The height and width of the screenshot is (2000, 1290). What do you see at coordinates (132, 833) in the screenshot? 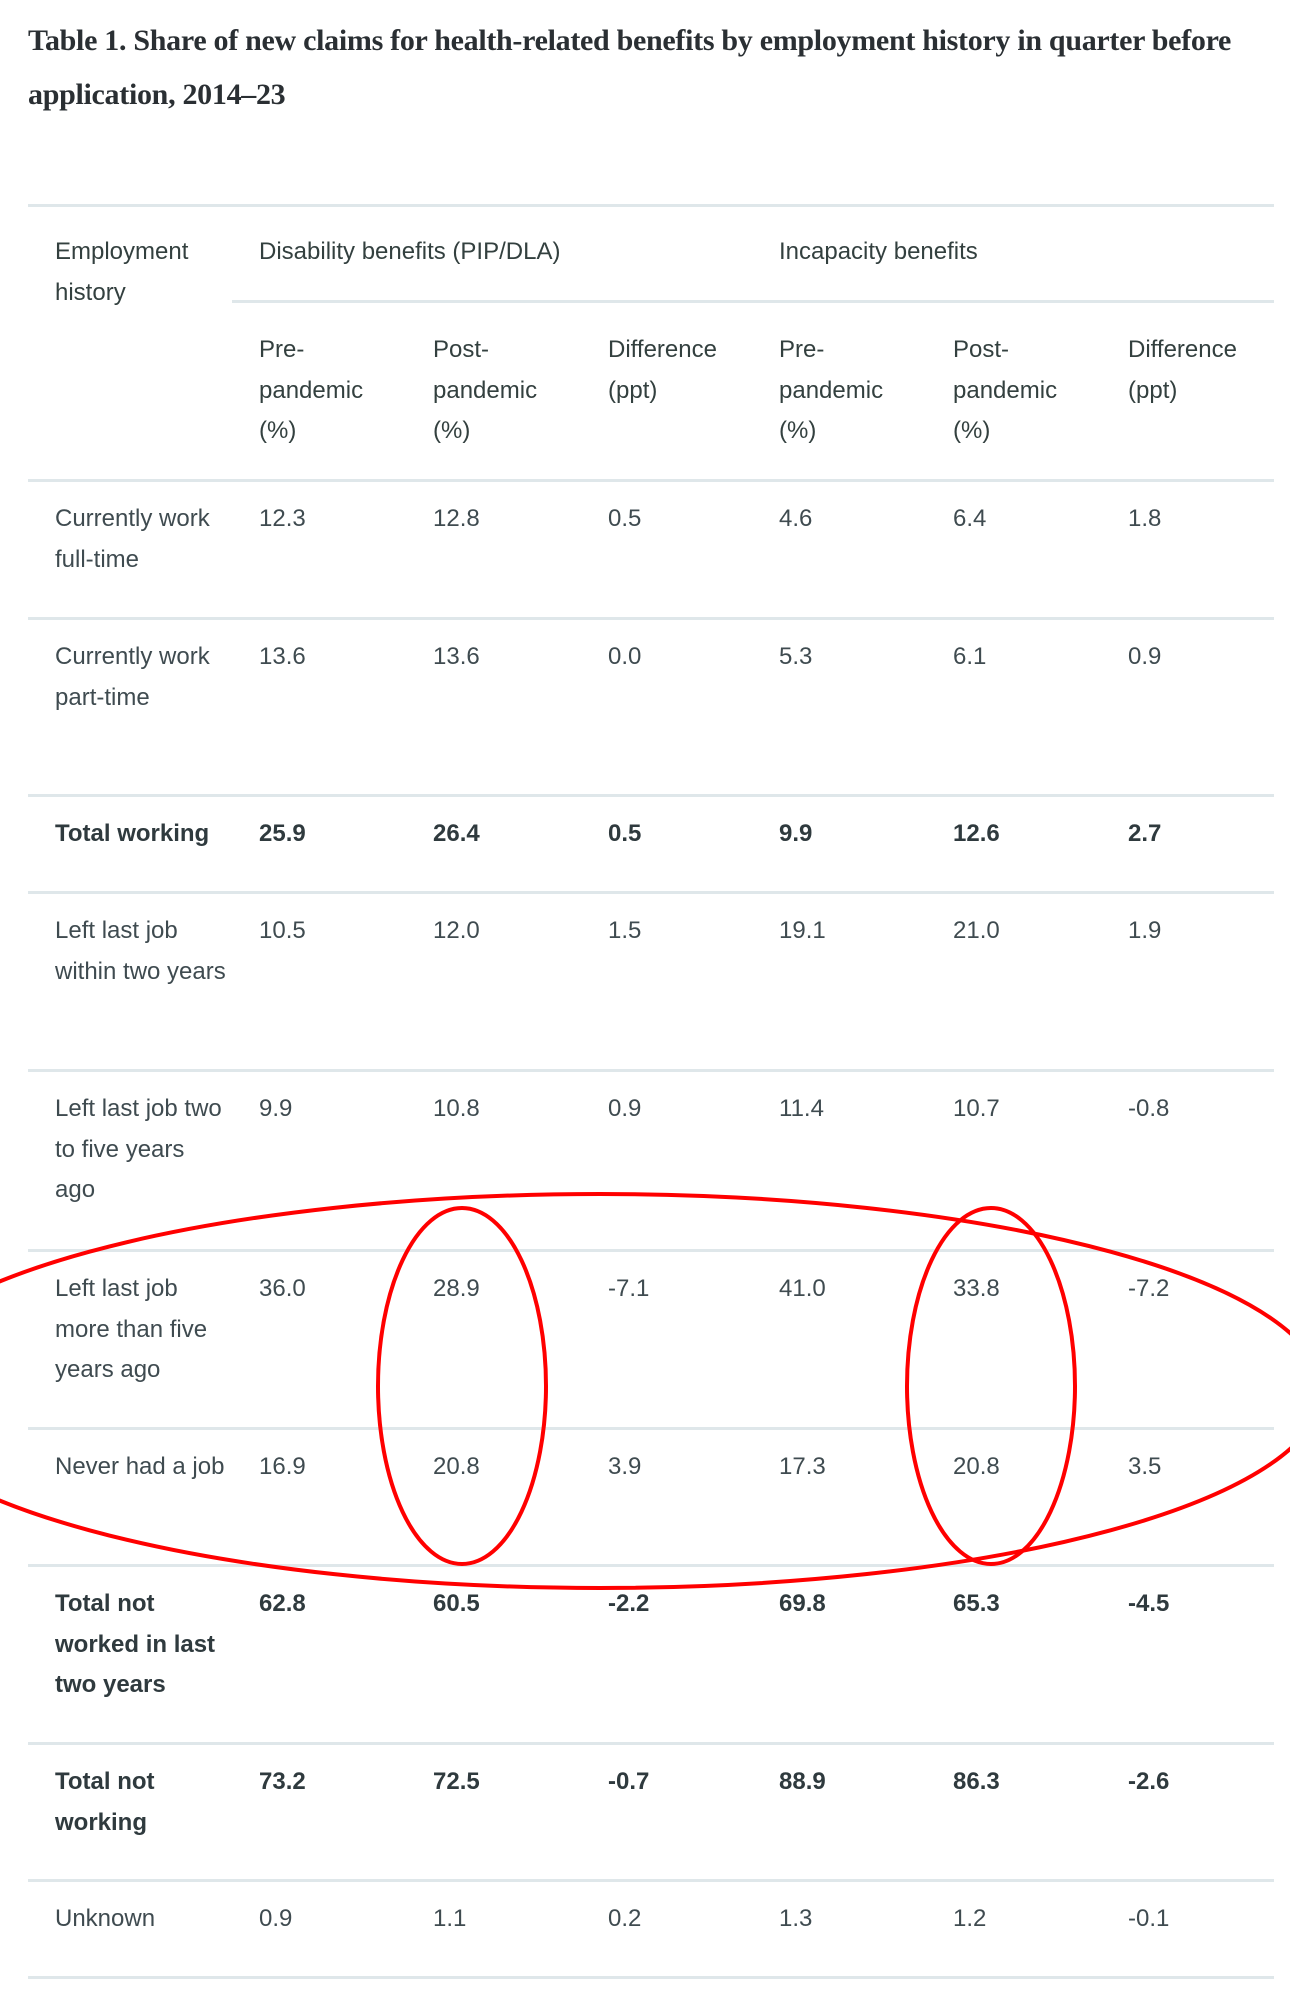
I see `row-label: Total working` at bounding box center [132, 833].